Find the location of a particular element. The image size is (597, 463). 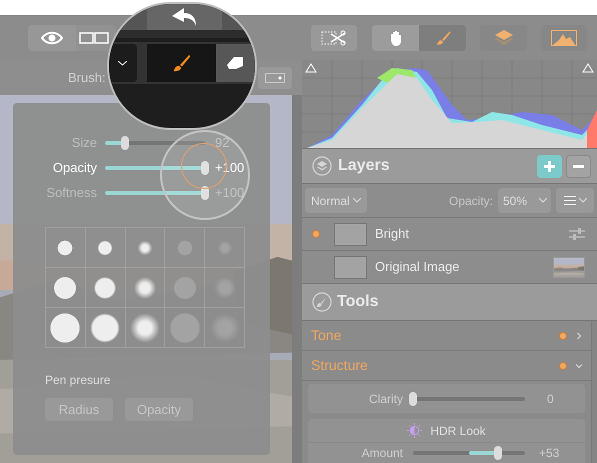

menu-icon is located at coordinates (570, 200).